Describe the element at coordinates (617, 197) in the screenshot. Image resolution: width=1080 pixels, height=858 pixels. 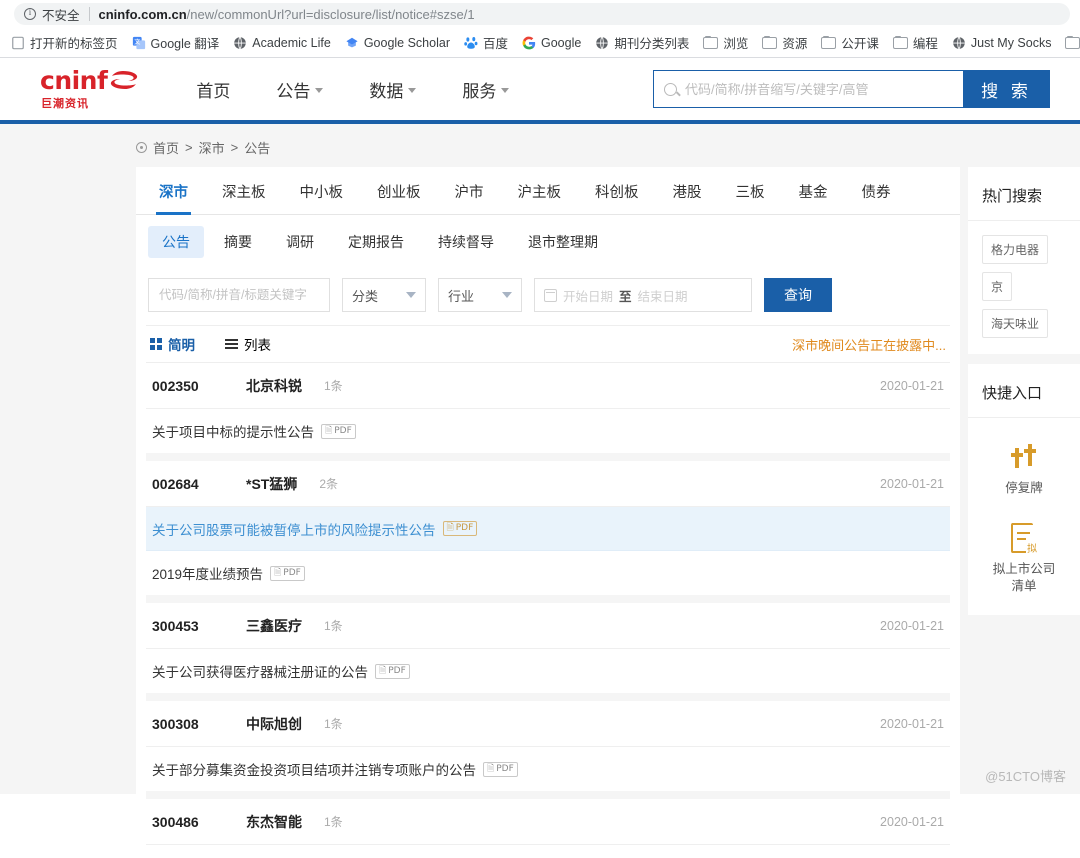
I see `market-tab-kechuangban: 科创板` at that location.